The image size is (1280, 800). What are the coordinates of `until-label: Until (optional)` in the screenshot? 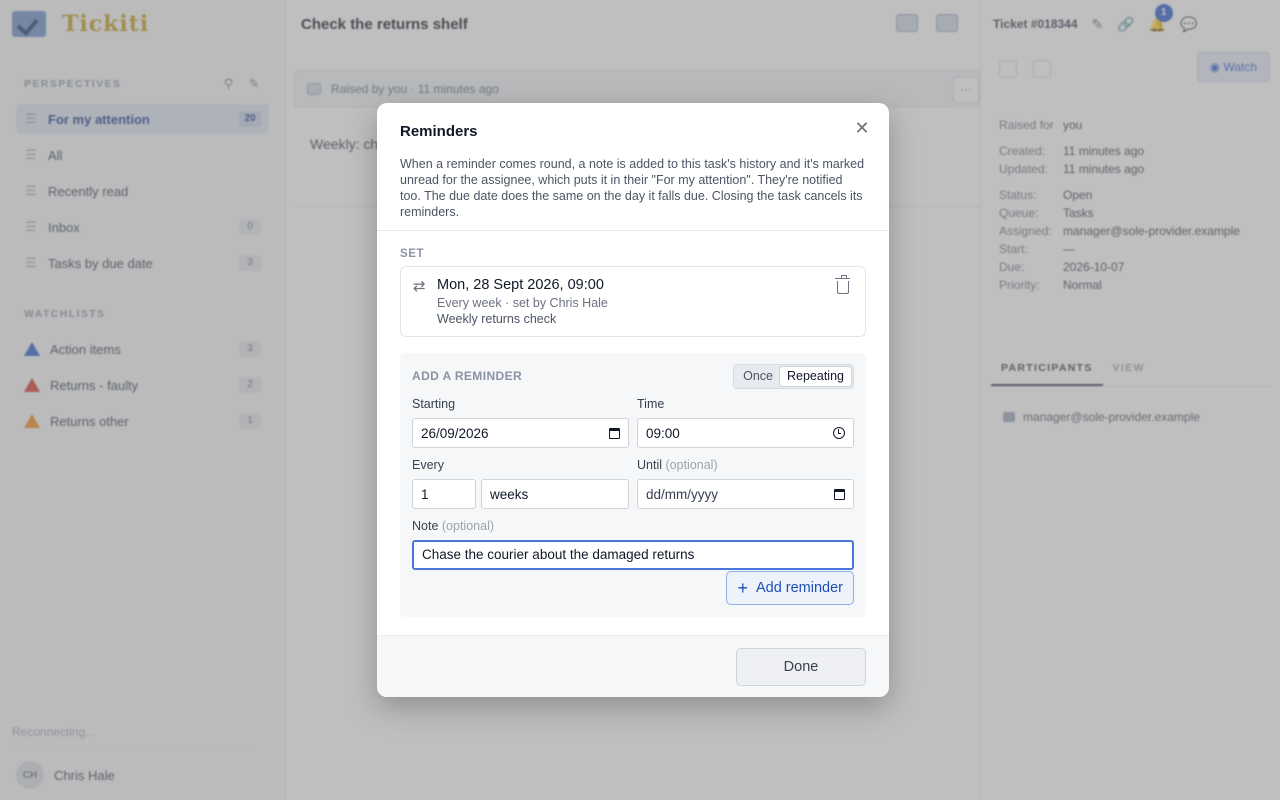 It's located at (677, 465).